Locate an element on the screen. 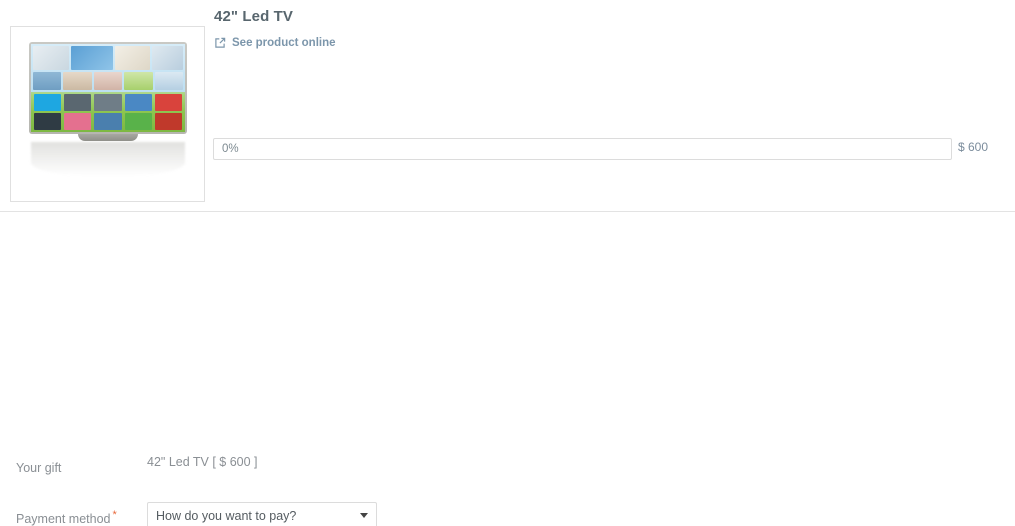  tv-reflection is located at coordinates (108, 159).